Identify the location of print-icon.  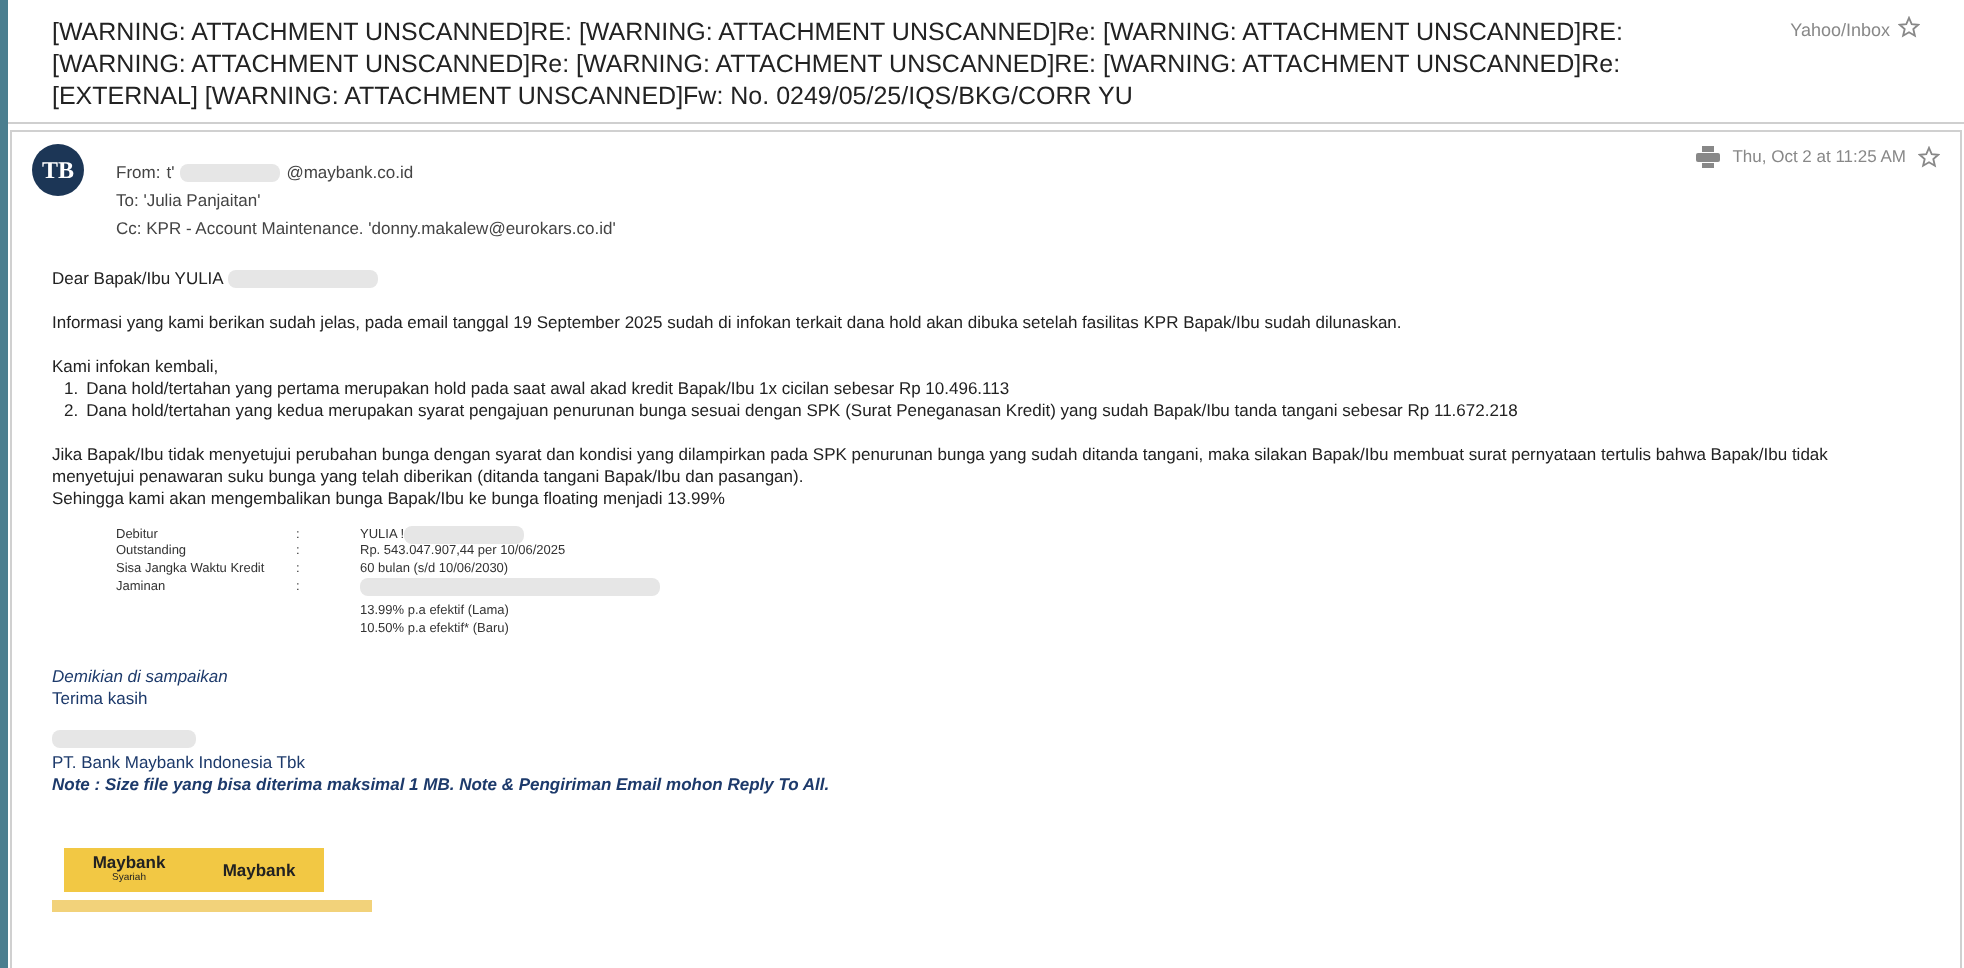
(1708, 156).